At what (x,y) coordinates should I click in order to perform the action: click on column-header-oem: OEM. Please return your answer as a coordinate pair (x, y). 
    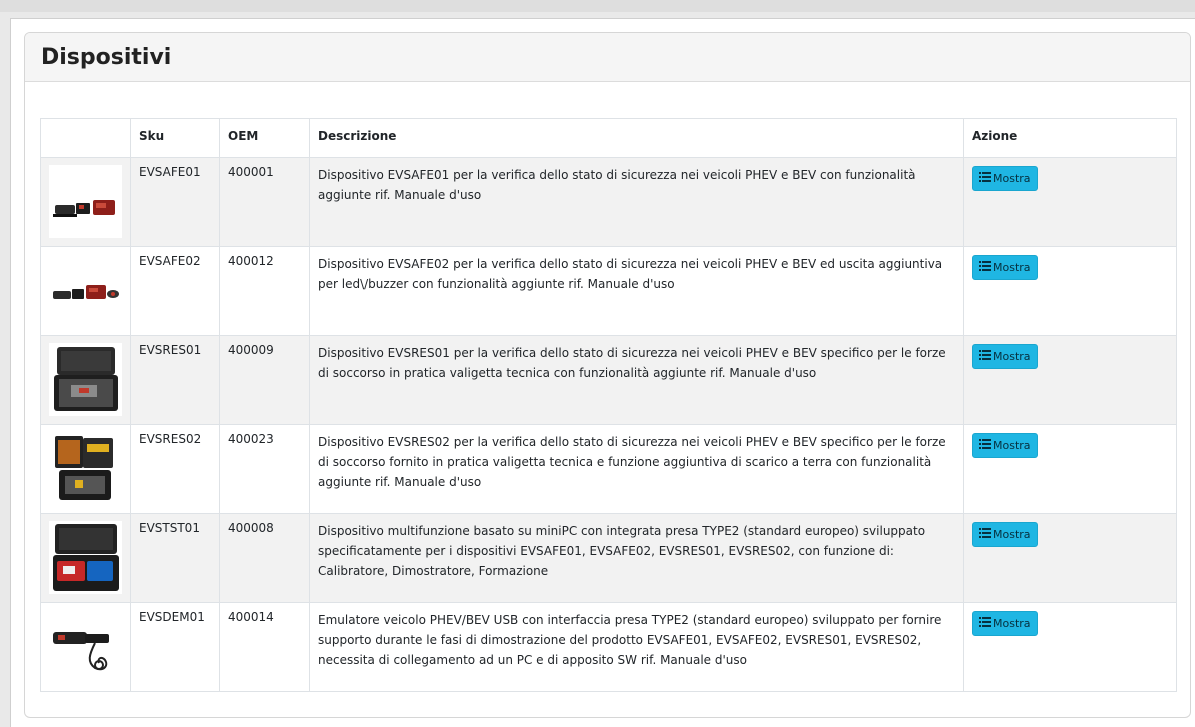
    Looking at the image, I should click on (264, 138).